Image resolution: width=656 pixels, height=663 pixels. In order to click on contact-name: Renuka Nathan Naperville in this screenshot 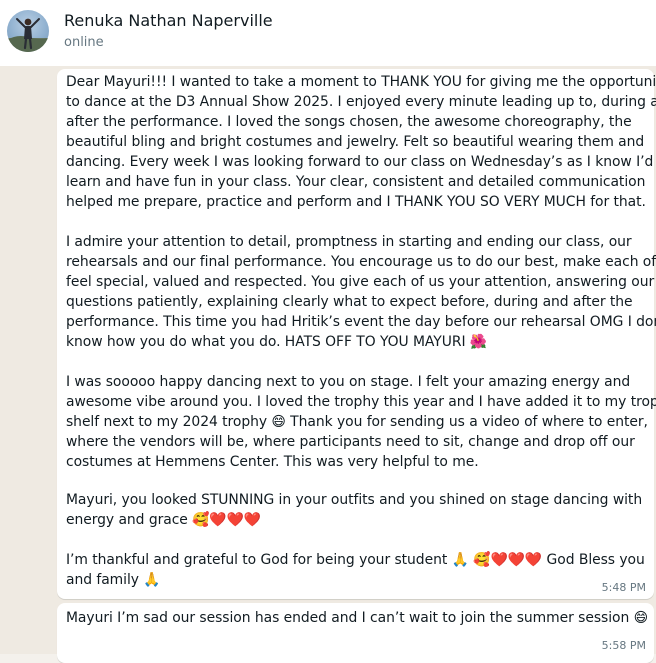, I will do `click(168, 20)`.